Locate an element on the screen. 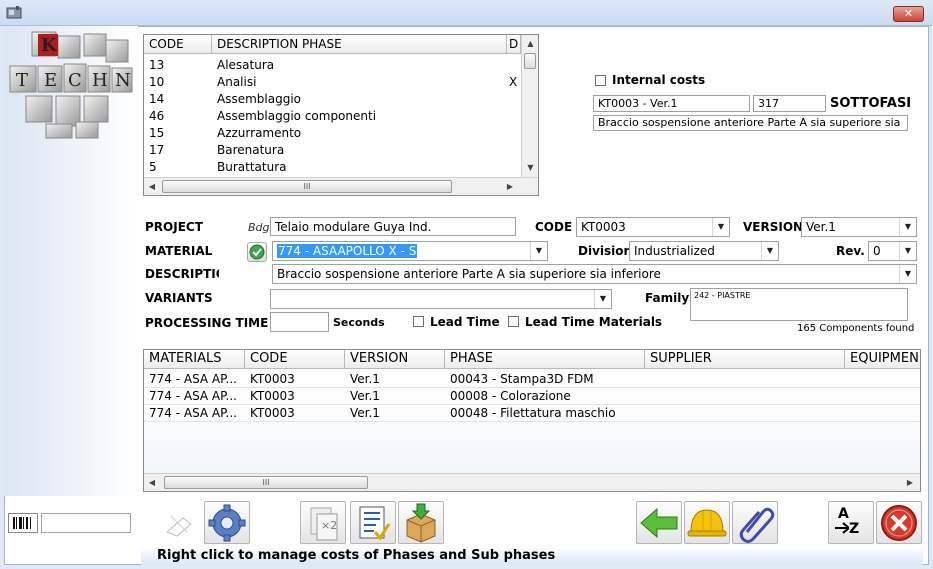 The width and height of the screenshot is (933, 569). seconds-label: Seconds is located at coordinates (359, 322).